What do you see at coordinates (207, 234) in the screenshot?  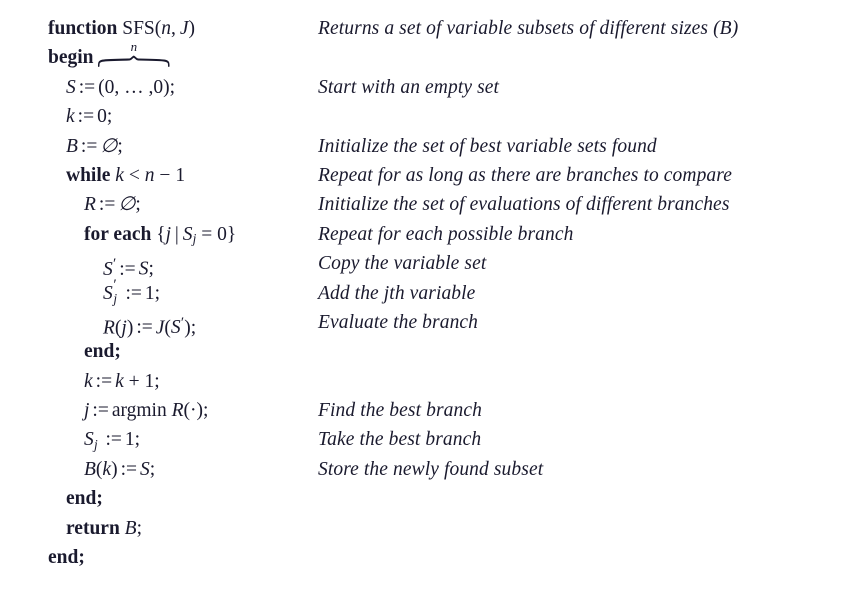 I see `equals-operator: =` at bounding box center [207, 234].